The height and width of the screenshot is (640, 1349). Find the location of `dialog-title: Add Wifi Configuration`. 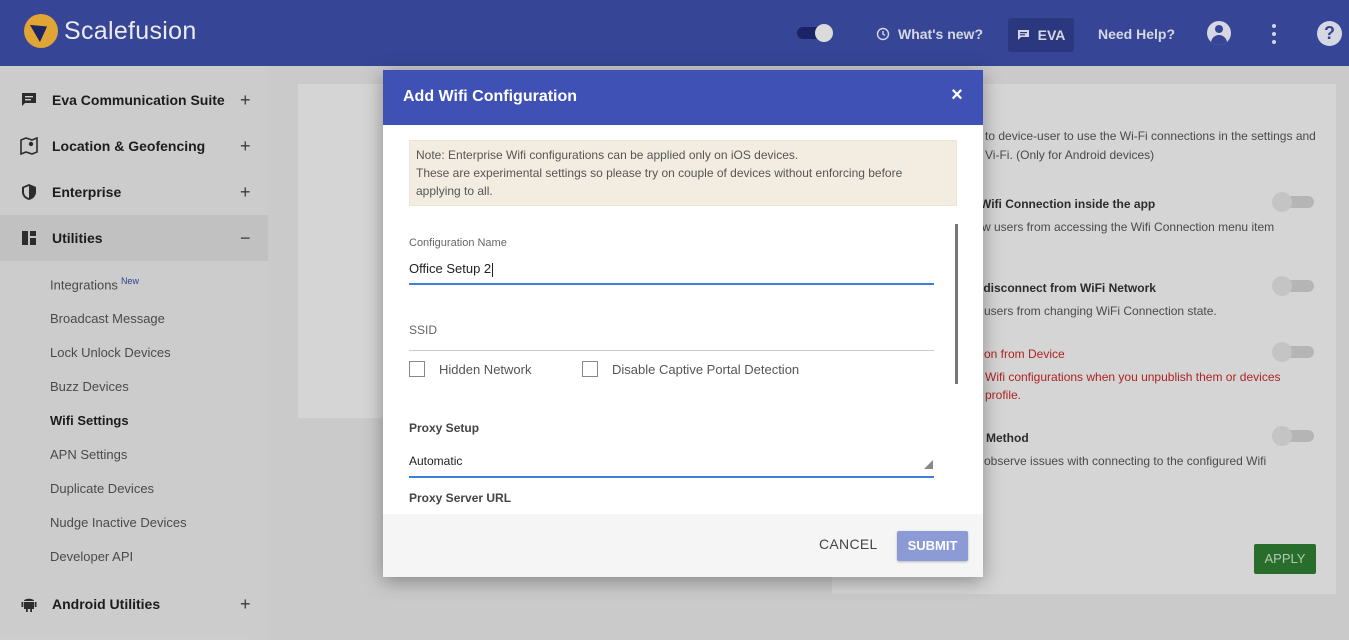

dialog-title: Add Wifi Configuration is located at coordinates (490, 96).